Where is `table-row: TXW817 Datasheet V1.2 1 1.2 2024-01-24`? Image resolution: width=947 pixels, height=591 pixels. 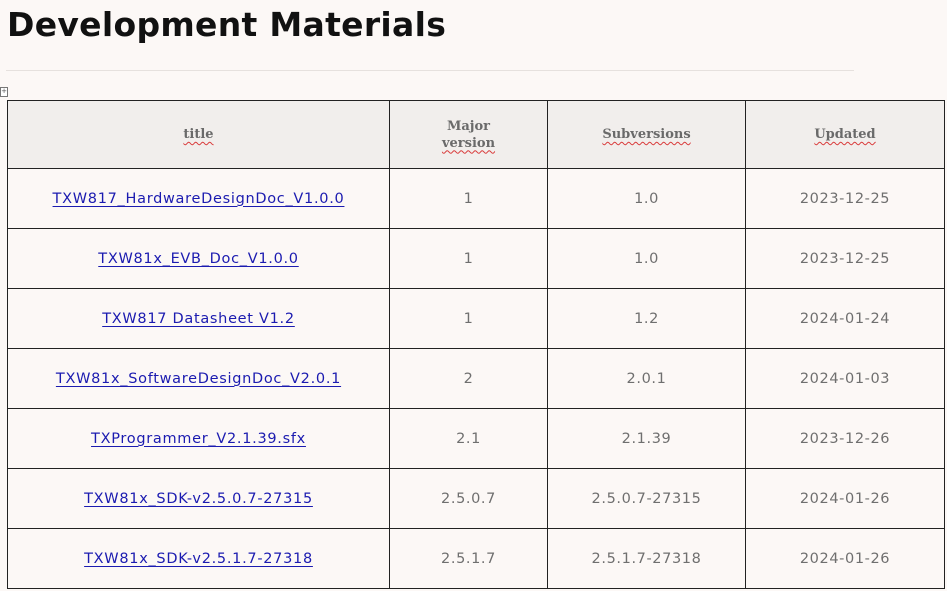 table-row: TXW817 Datasheet V1.2 1 1.2 2024-01-24 is located at coordinates (476, 318).